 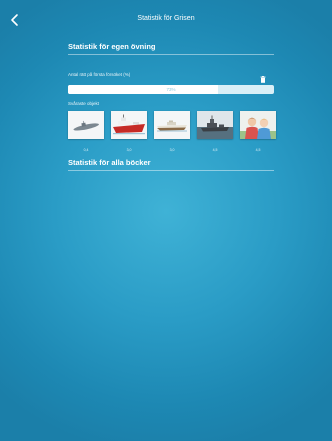 I want to click on first-try-progress-bar: 73%, so click(x=171, y=89).